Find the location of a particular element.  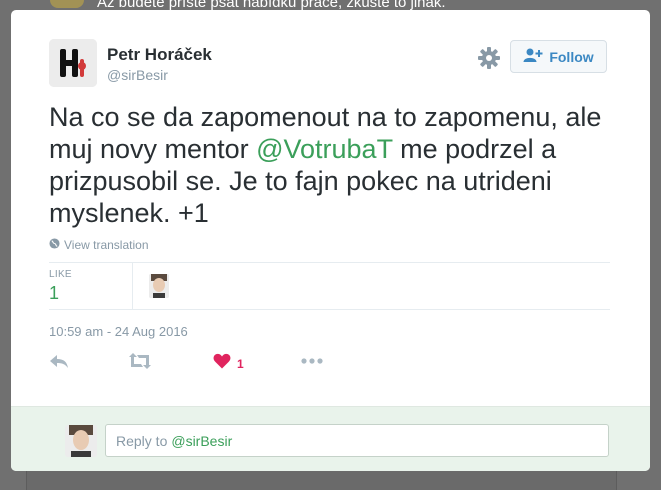

reply-button is located at coordinates (59, 363).